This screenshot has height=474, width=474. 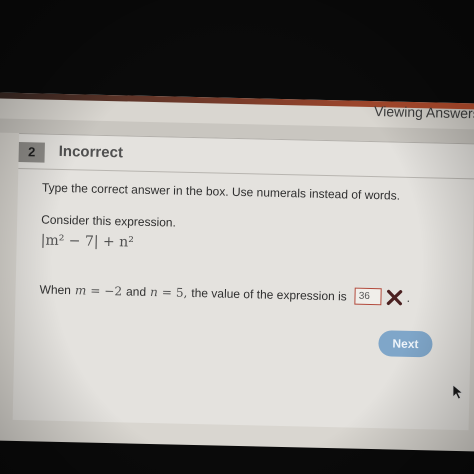 I want to click on prompt-when: When, so click(x=55, y=289).